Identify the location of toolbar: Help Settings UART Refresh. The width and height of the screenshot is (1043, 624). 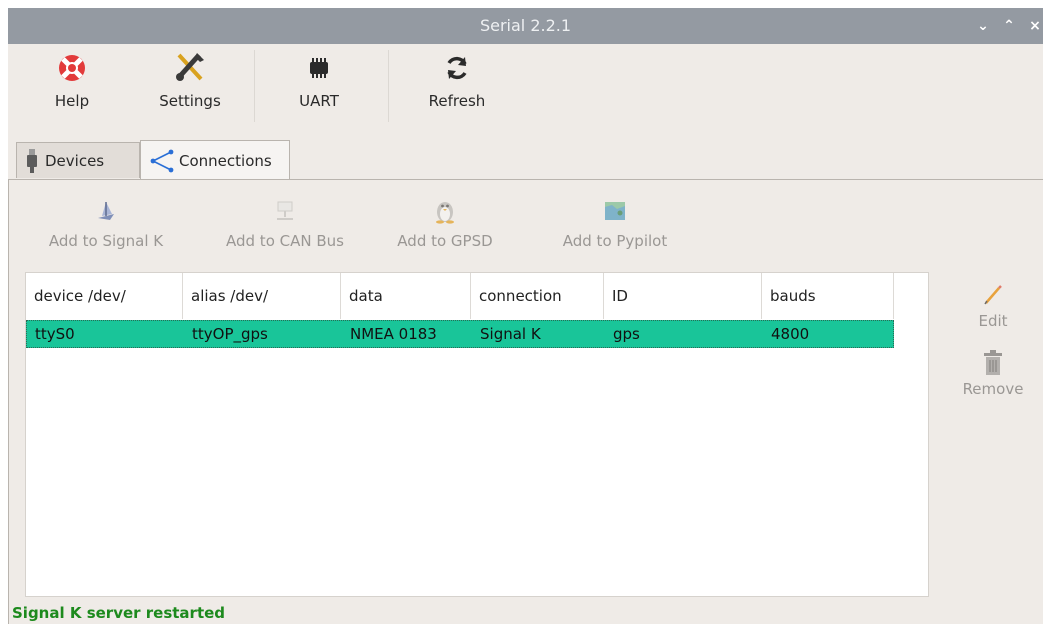
(525, 88).